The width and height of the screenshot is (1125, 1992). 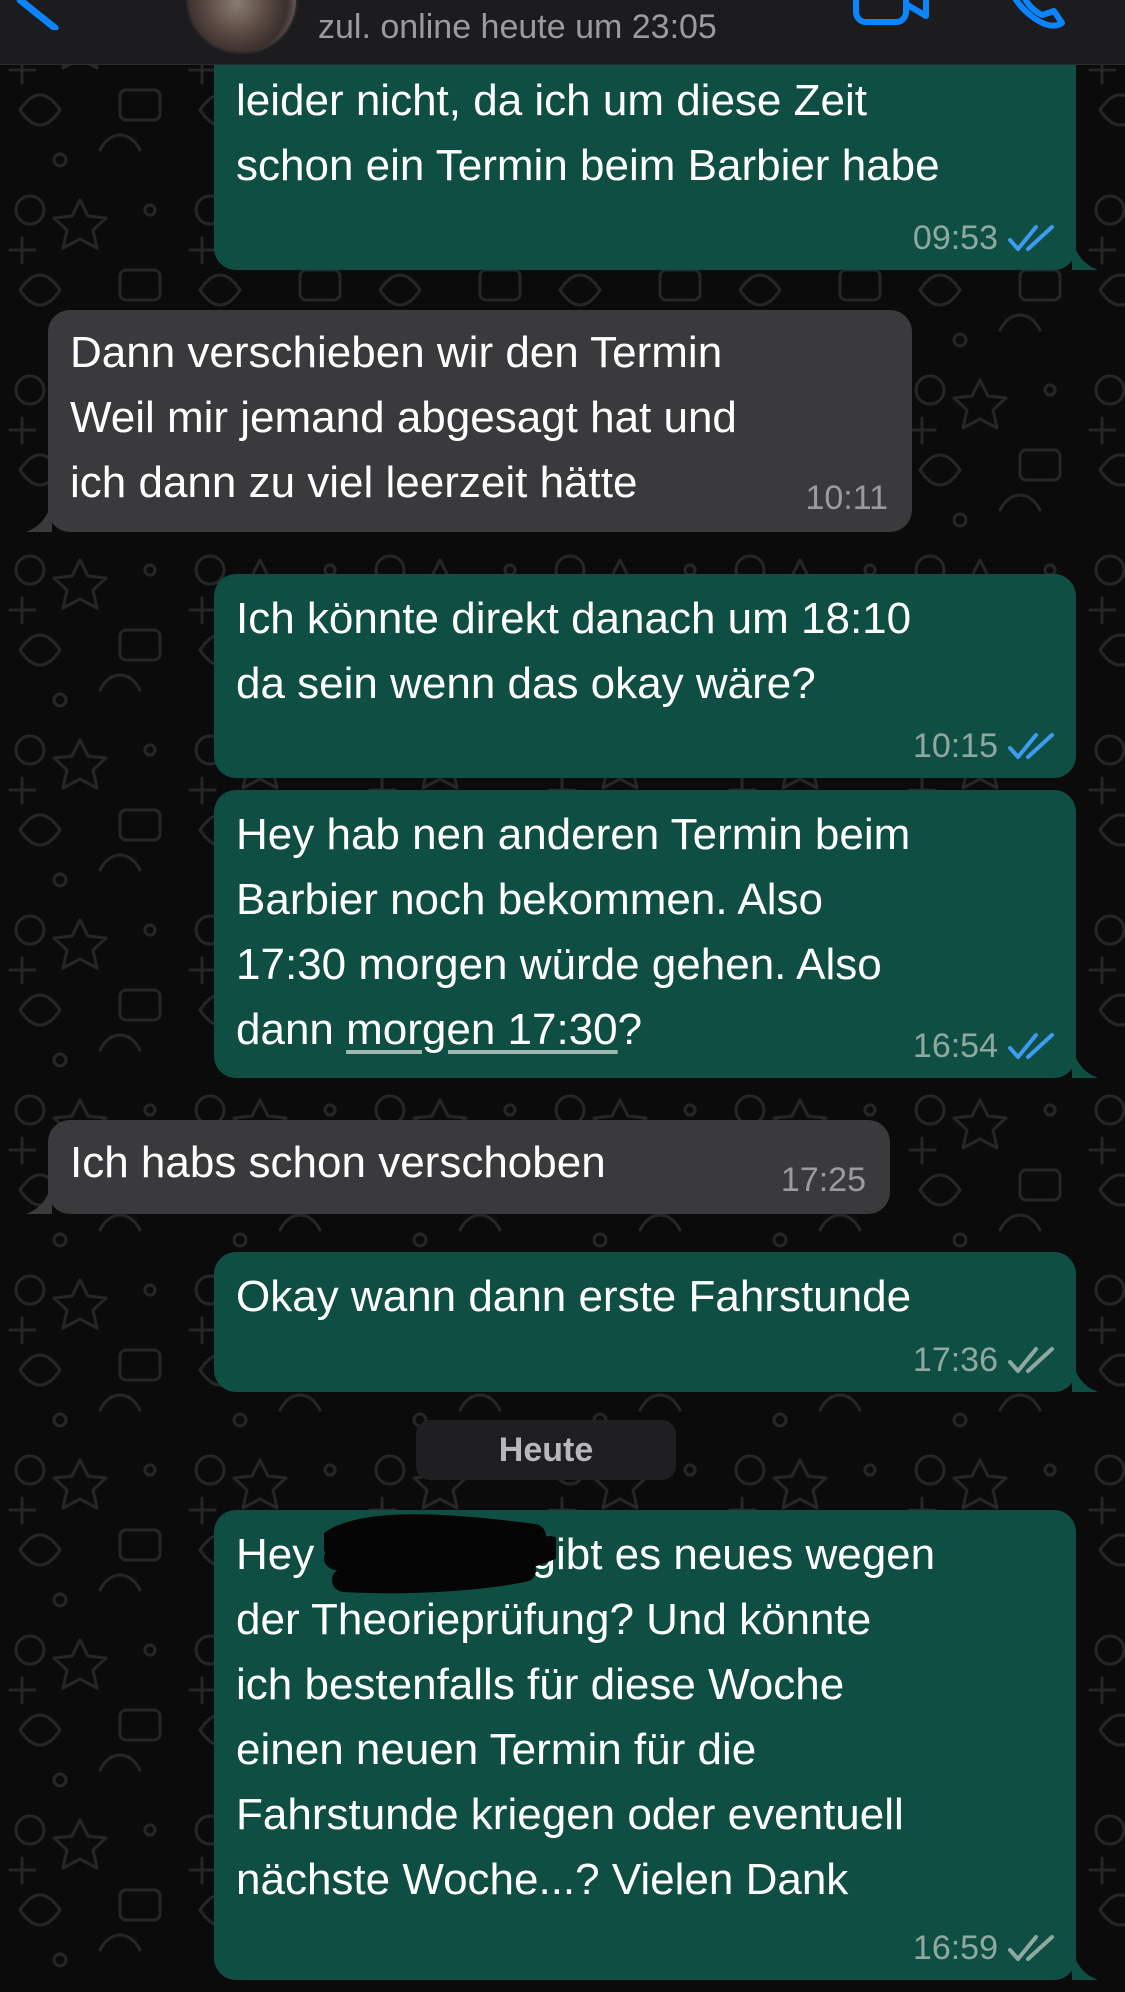 I want to click on chat-header: zul. online heute um 23:05, so click(x=562, y=32).